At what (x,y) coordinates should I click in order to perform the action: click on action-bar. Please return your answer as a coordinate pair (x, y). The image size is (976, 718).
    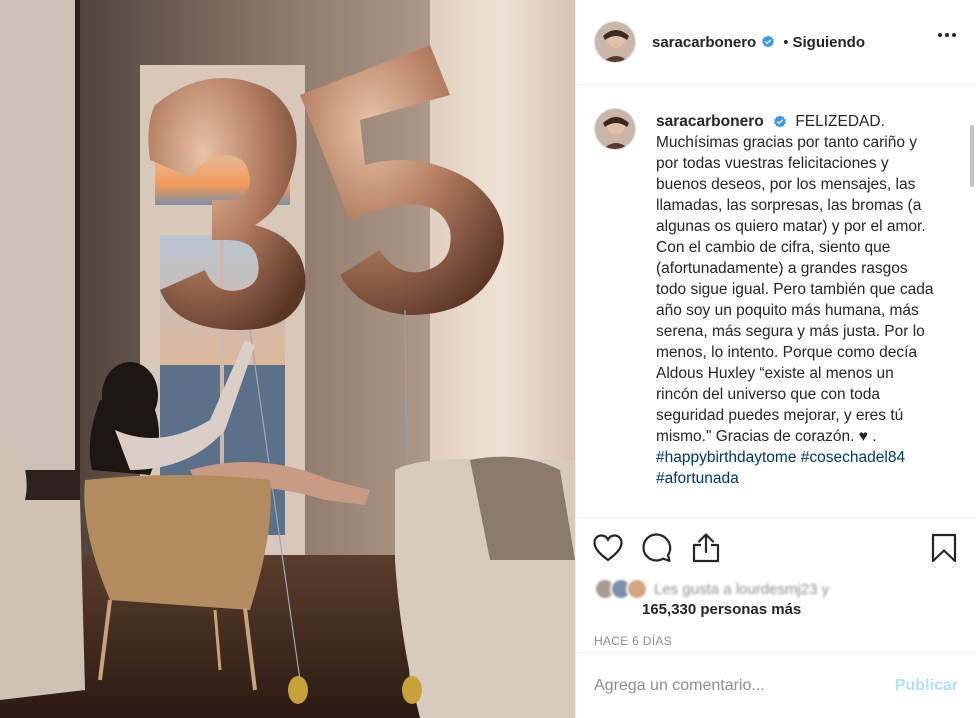
    Looking at the image, I should click on (776, 548).